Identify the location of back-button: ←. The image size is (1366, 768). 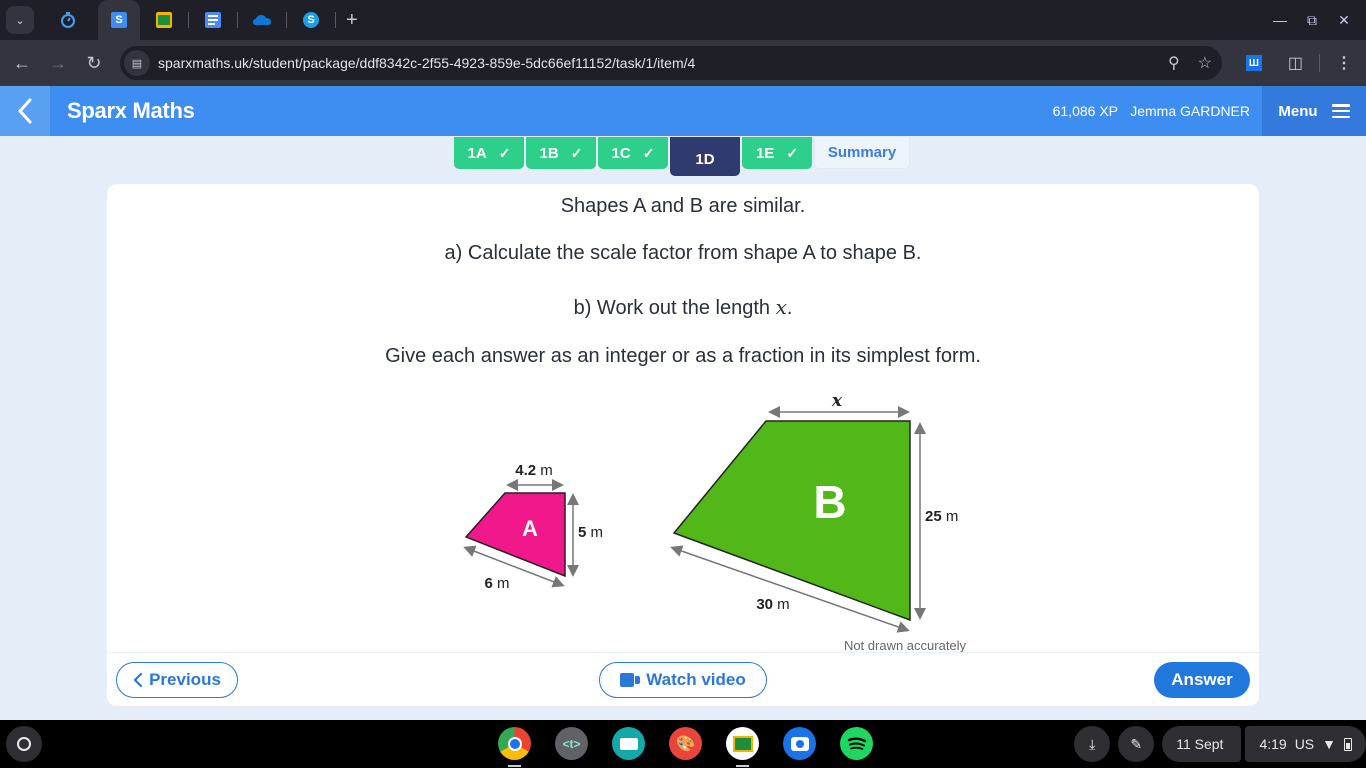
(22, 63).